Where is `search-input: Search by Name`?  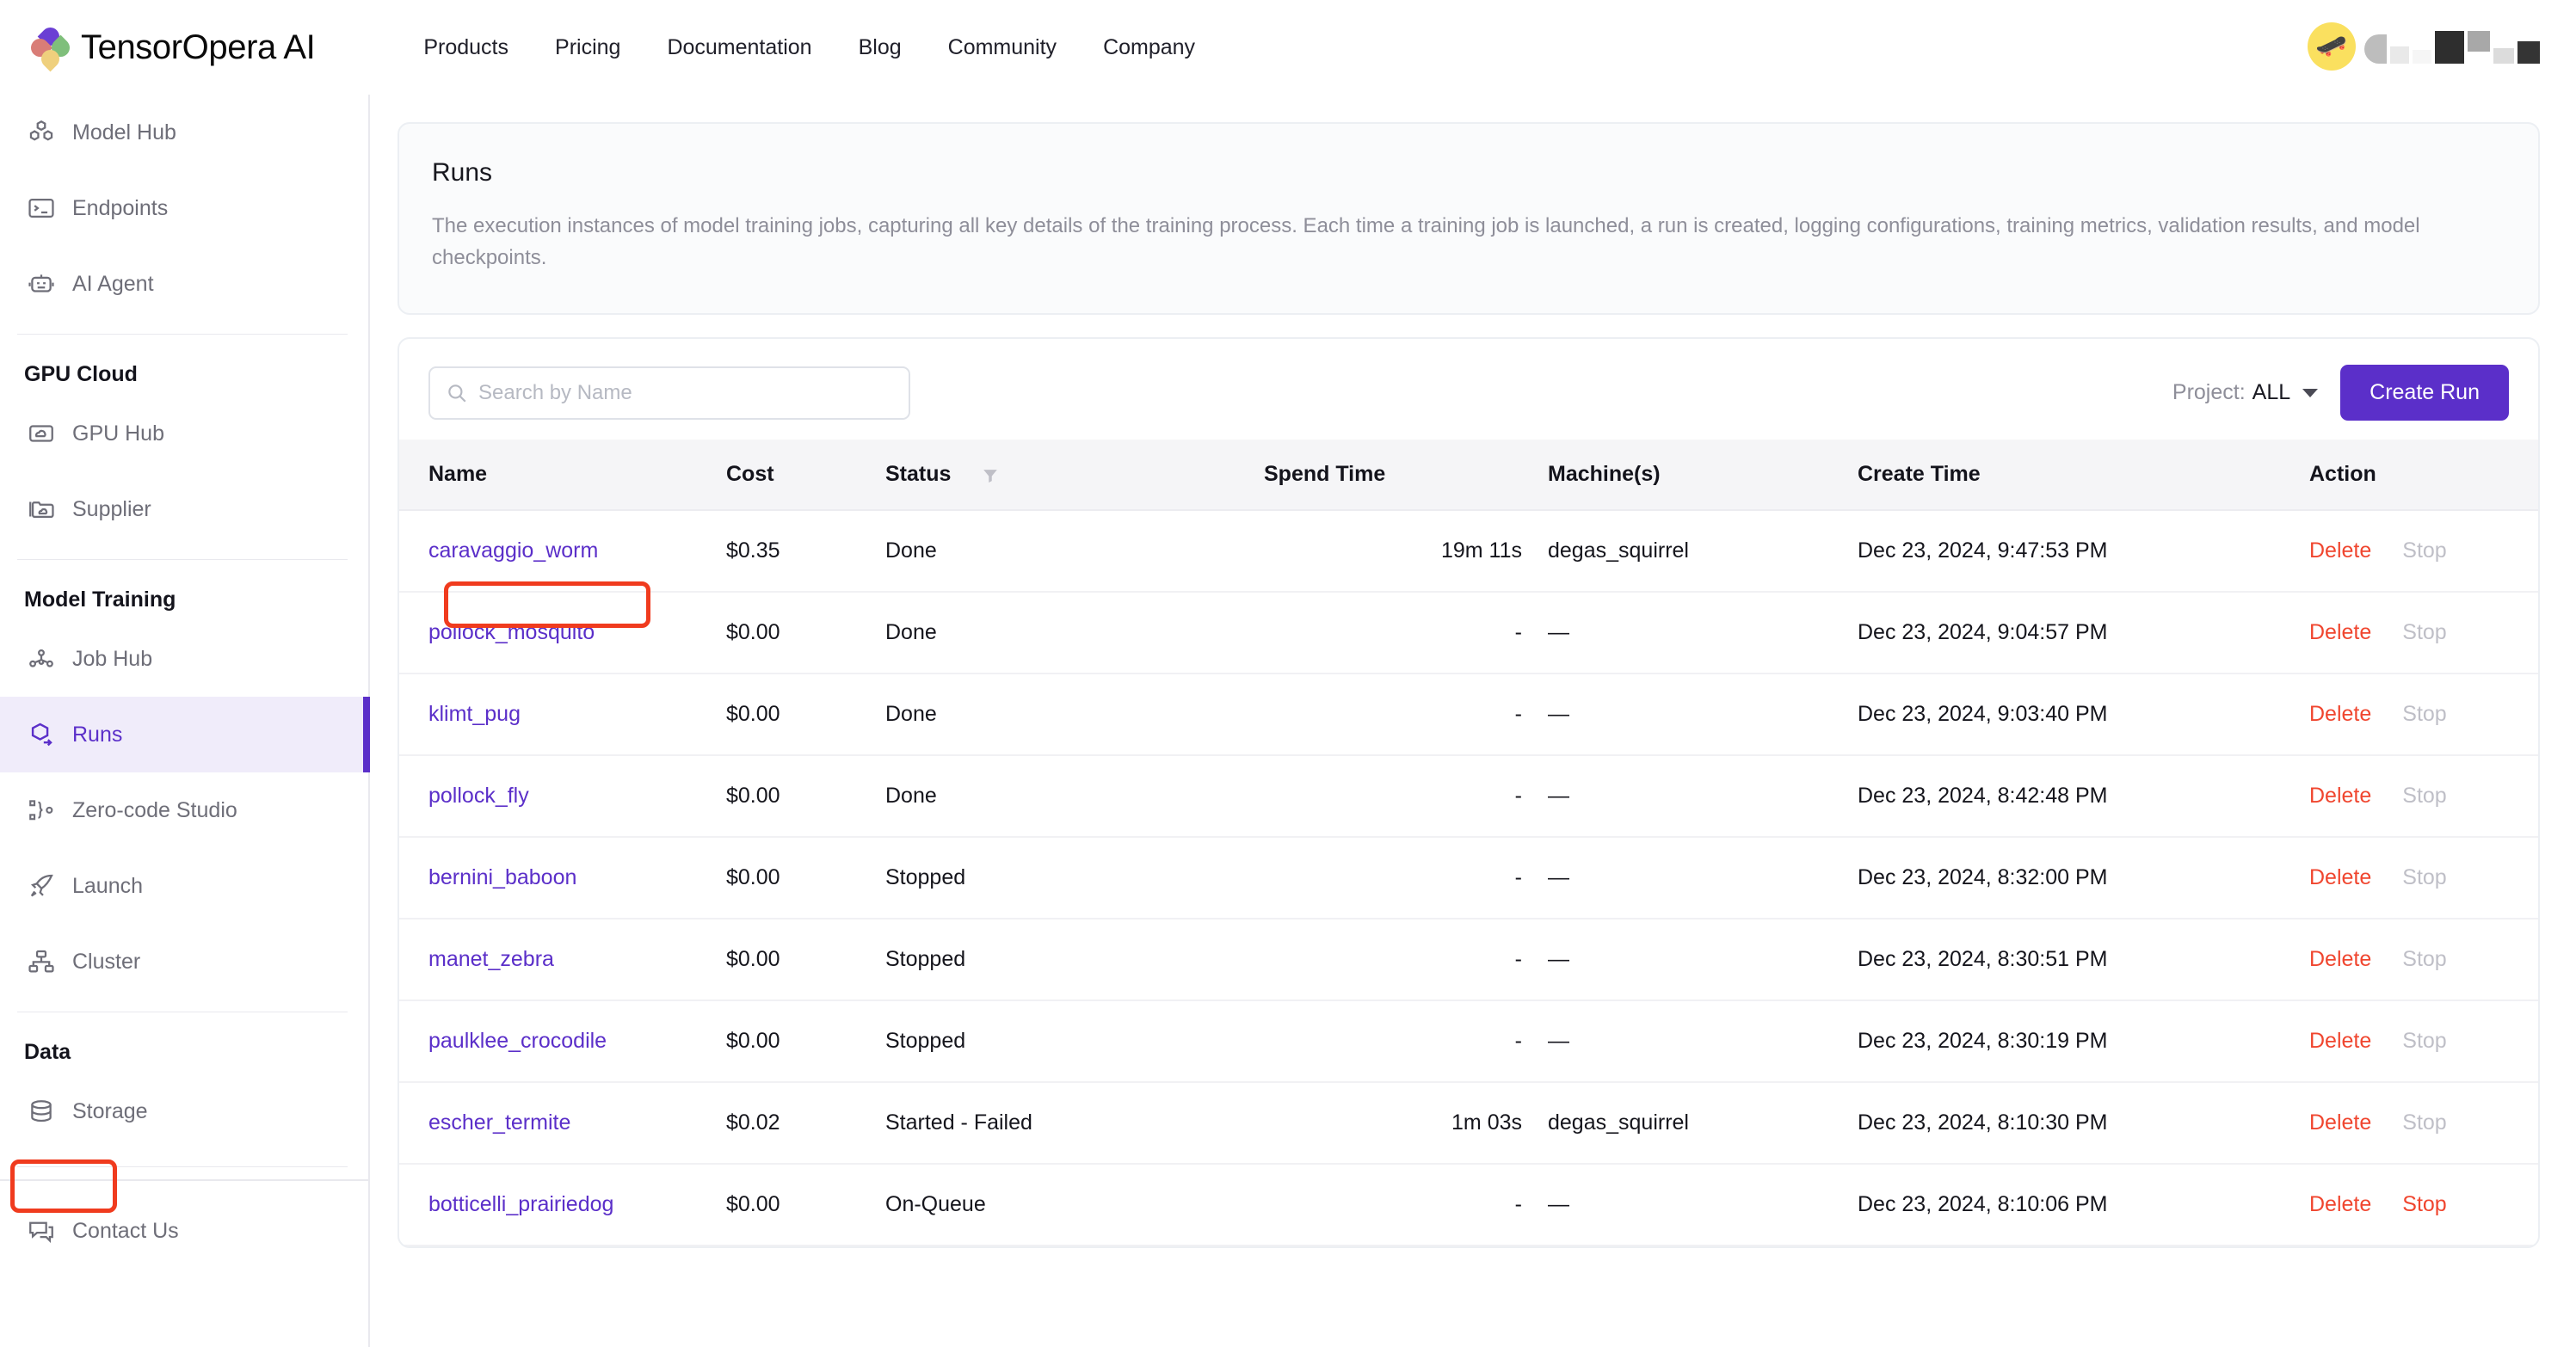
search-input: Search by Name is located at coordinates (669, 393).